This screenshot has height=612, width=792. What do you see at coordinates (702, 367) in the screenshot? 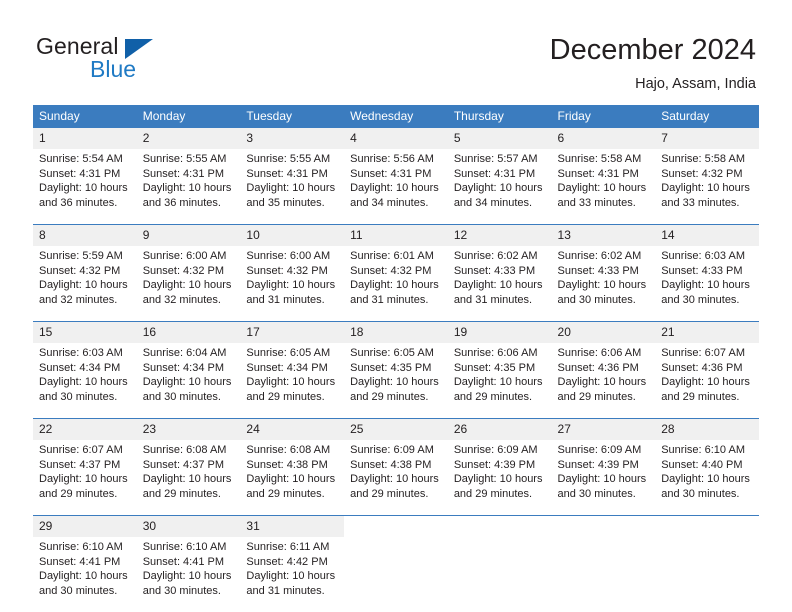
I see `sunset-text: Sunset: 4:36 PM` at bounding box center [702, 367].